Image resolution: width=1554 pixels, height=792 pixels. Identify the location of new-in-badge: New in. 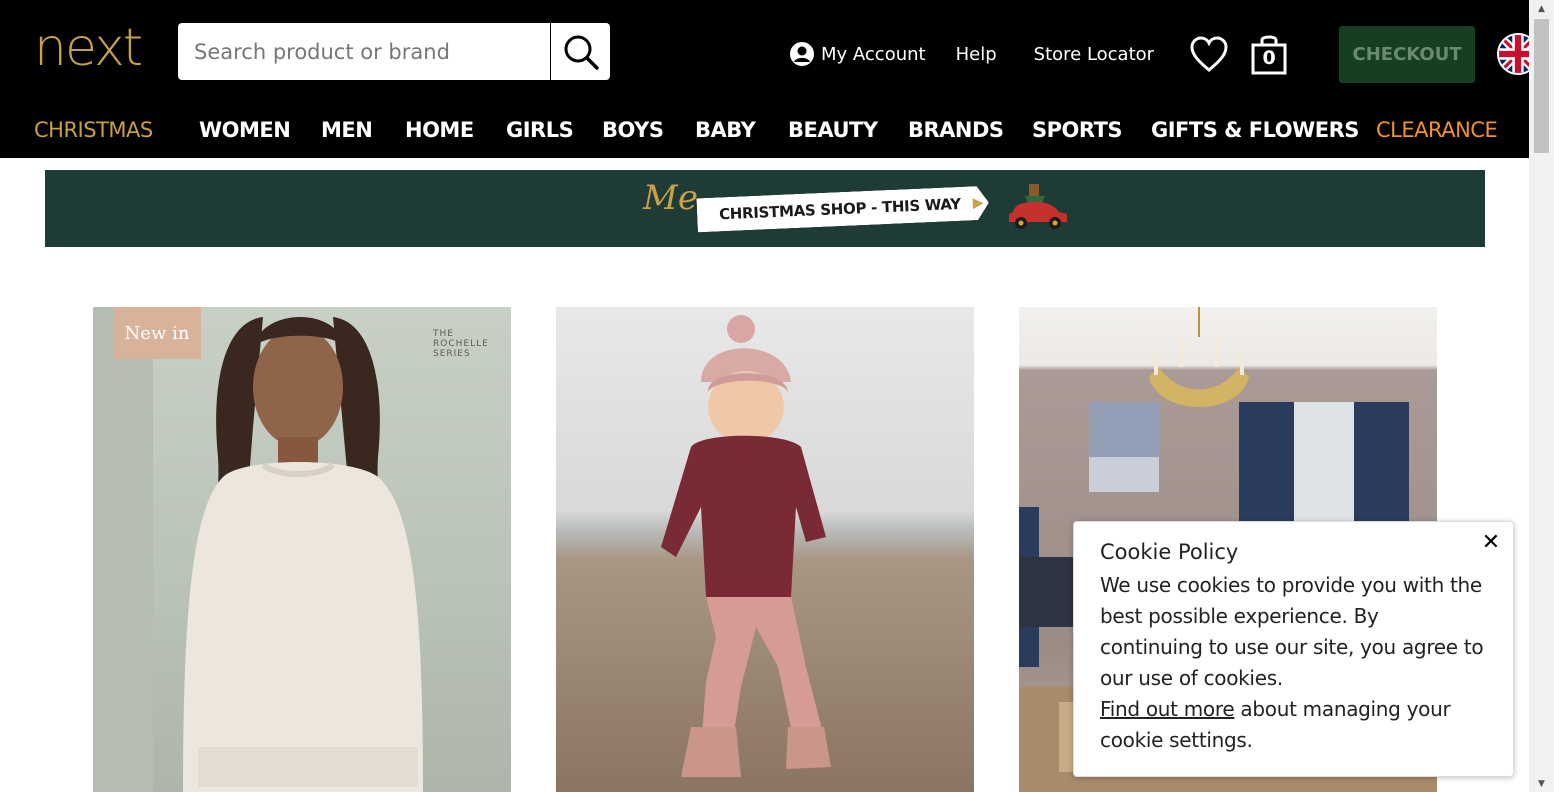
(157, 333).